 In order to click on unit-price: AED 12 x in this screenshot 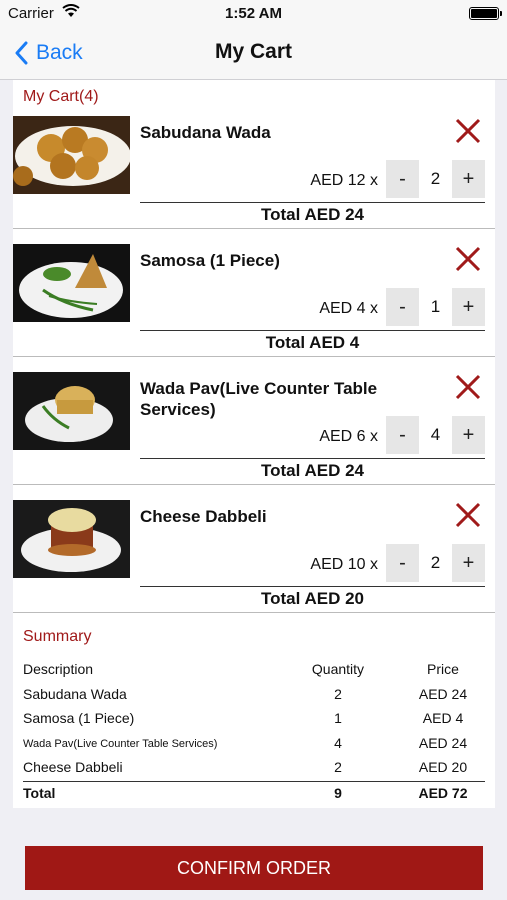, I will do `click(344, 180)`.